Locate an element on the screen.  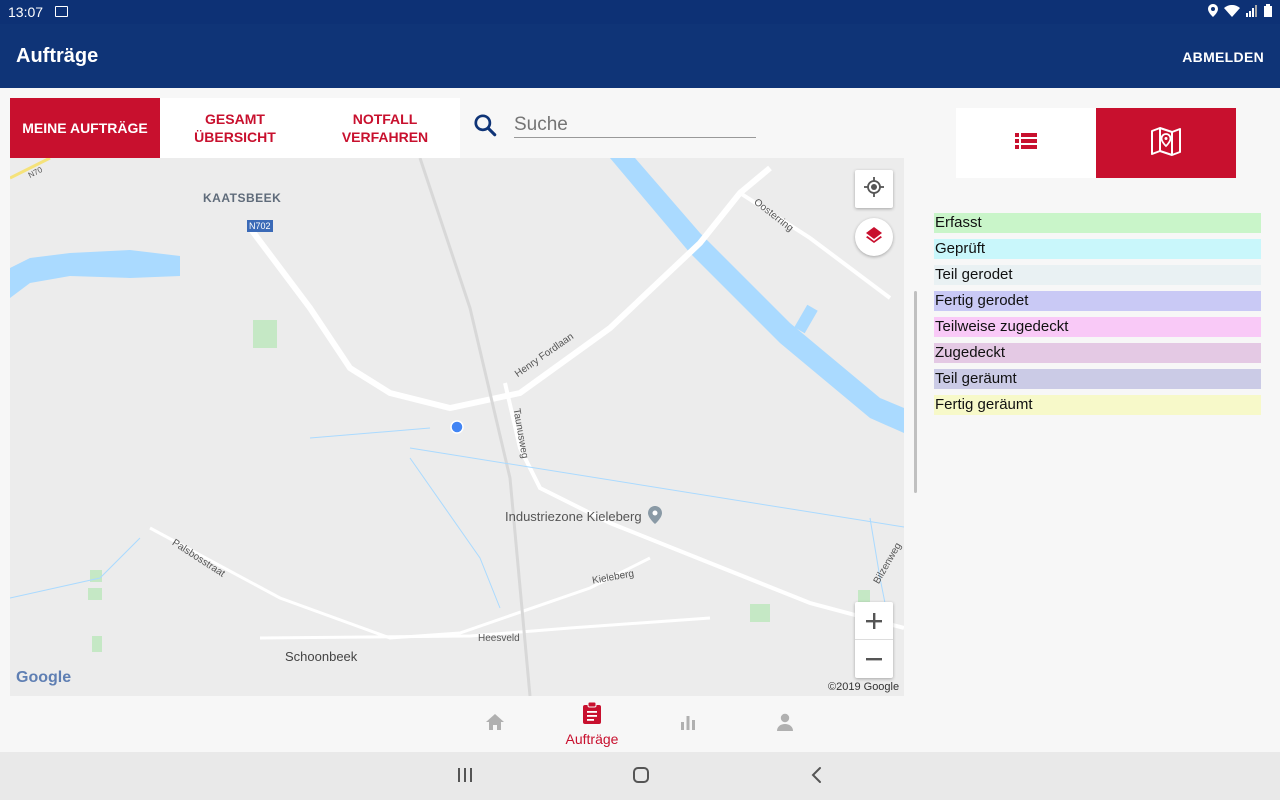
crosshair-icon is located at coordinates (874, 189).